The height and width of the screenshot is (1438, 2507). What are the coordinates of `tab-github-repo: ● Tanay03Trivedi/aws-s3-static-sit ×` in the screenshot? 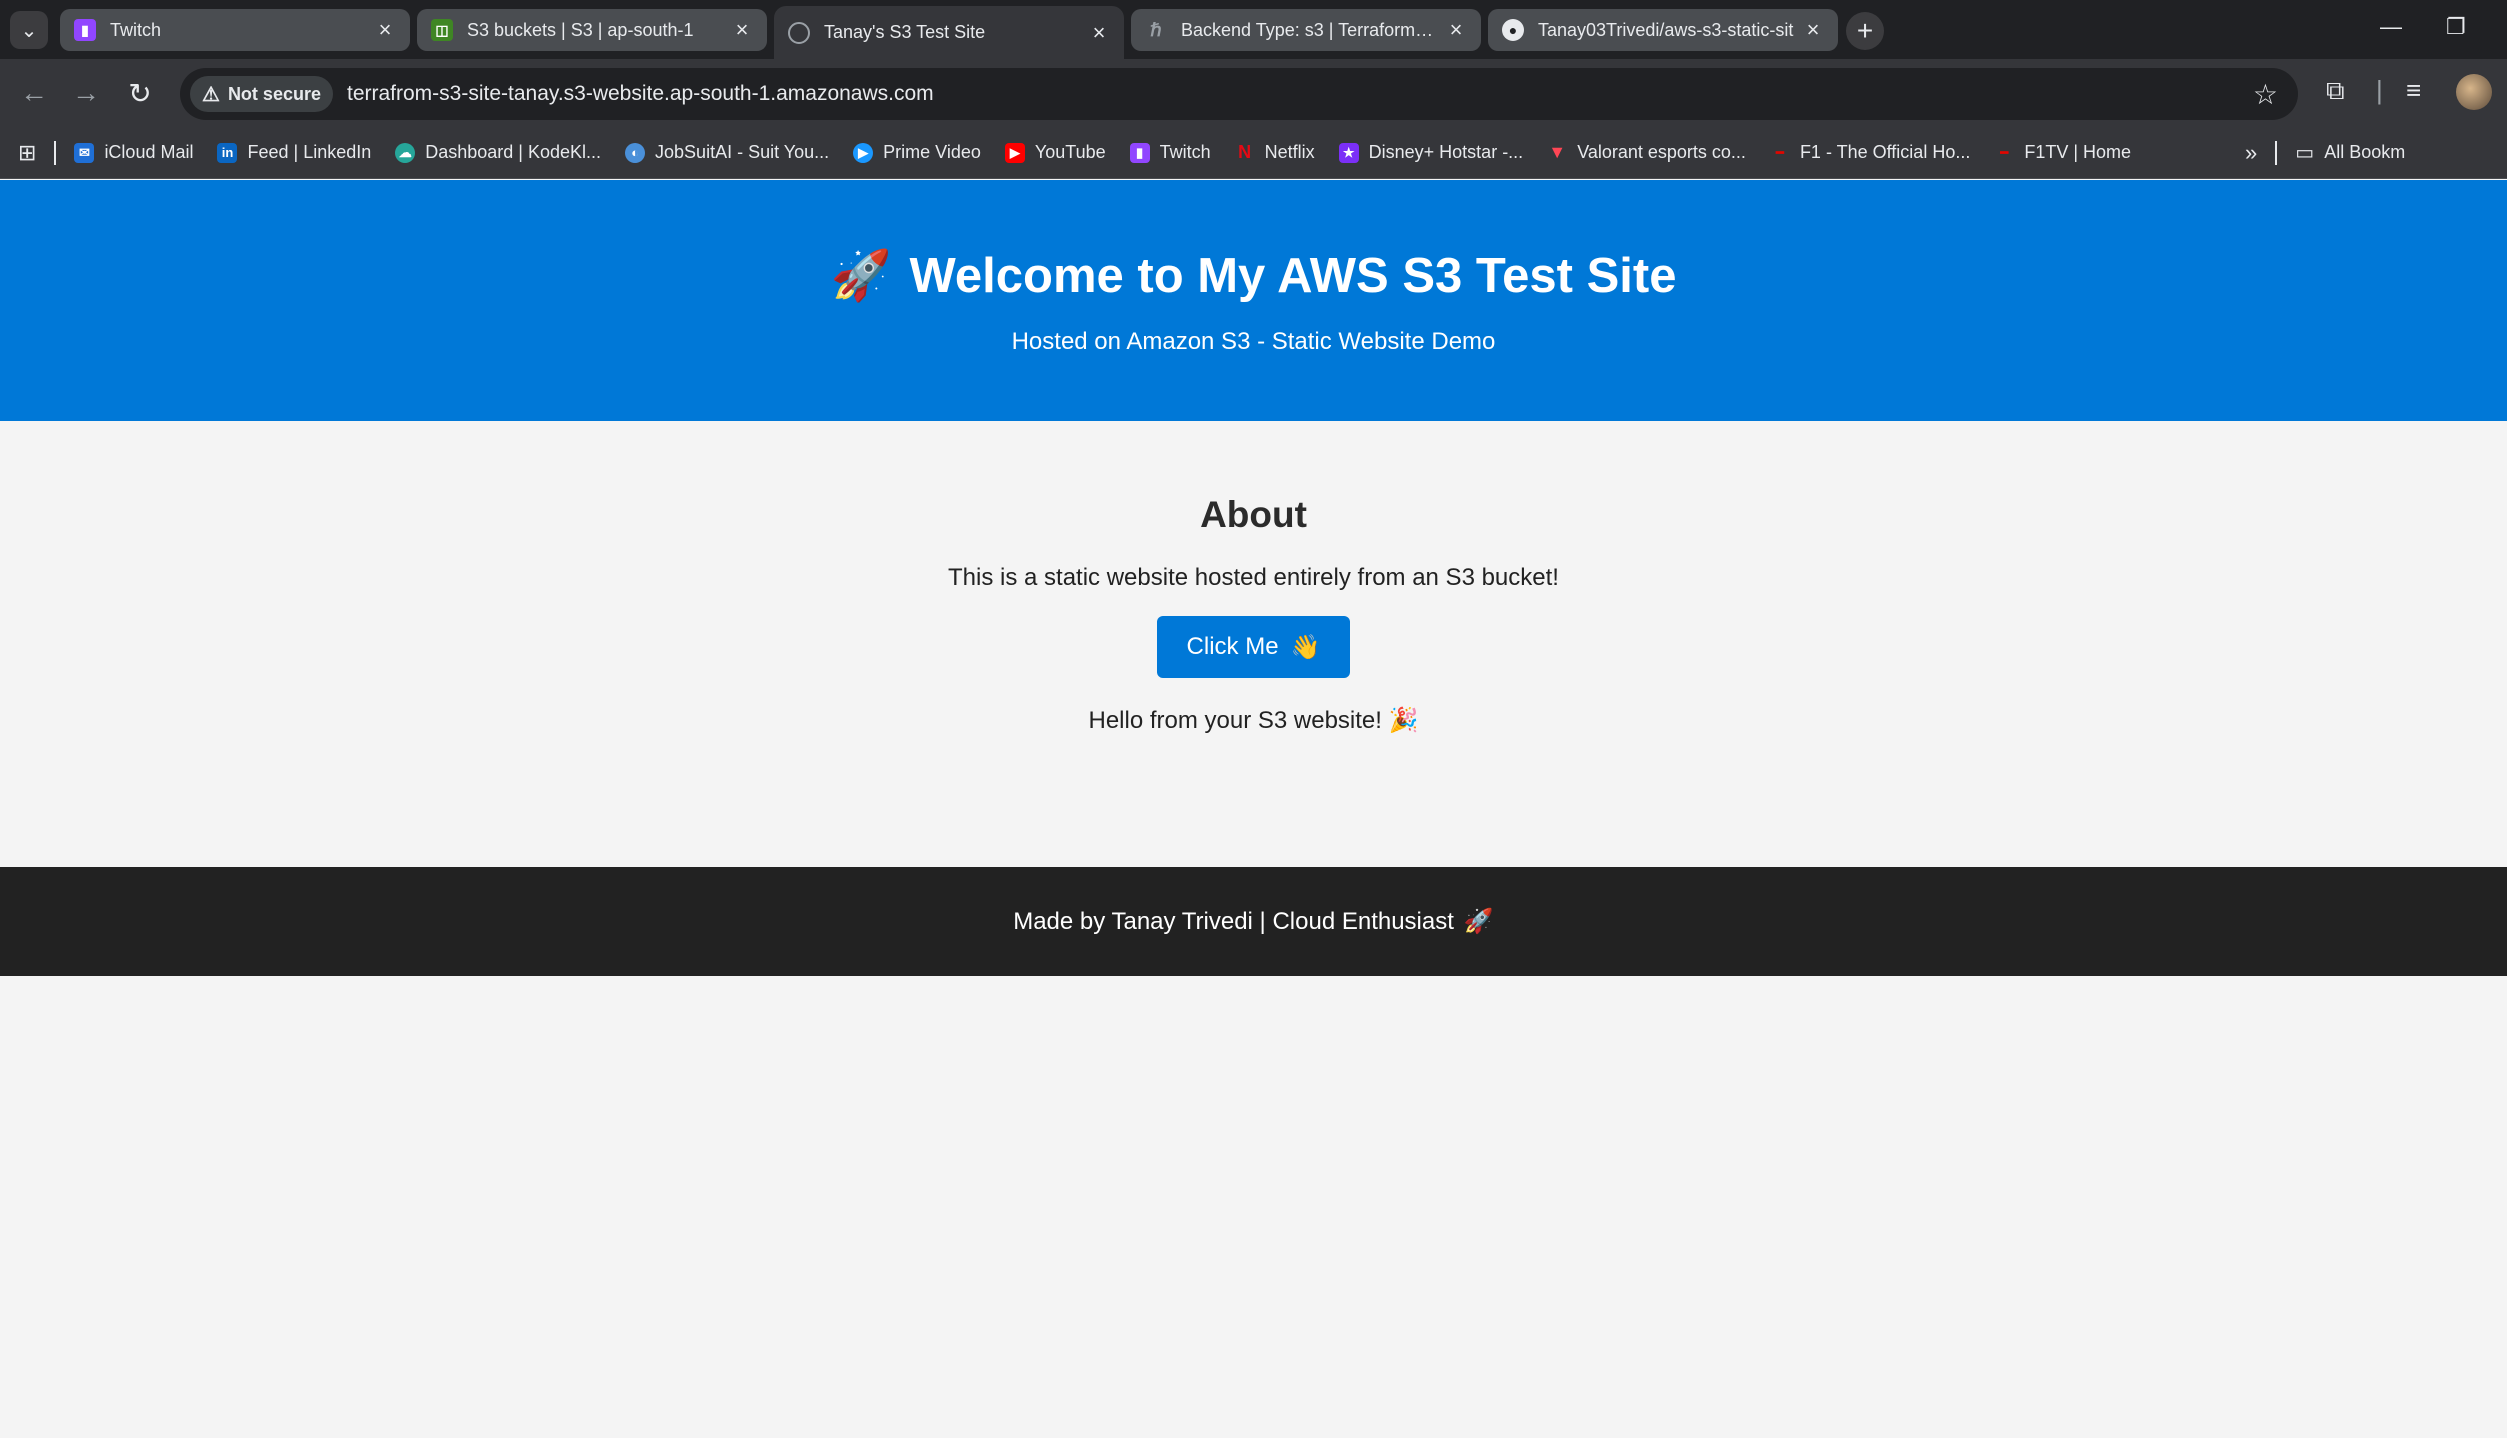 It's located at (1663, 30).